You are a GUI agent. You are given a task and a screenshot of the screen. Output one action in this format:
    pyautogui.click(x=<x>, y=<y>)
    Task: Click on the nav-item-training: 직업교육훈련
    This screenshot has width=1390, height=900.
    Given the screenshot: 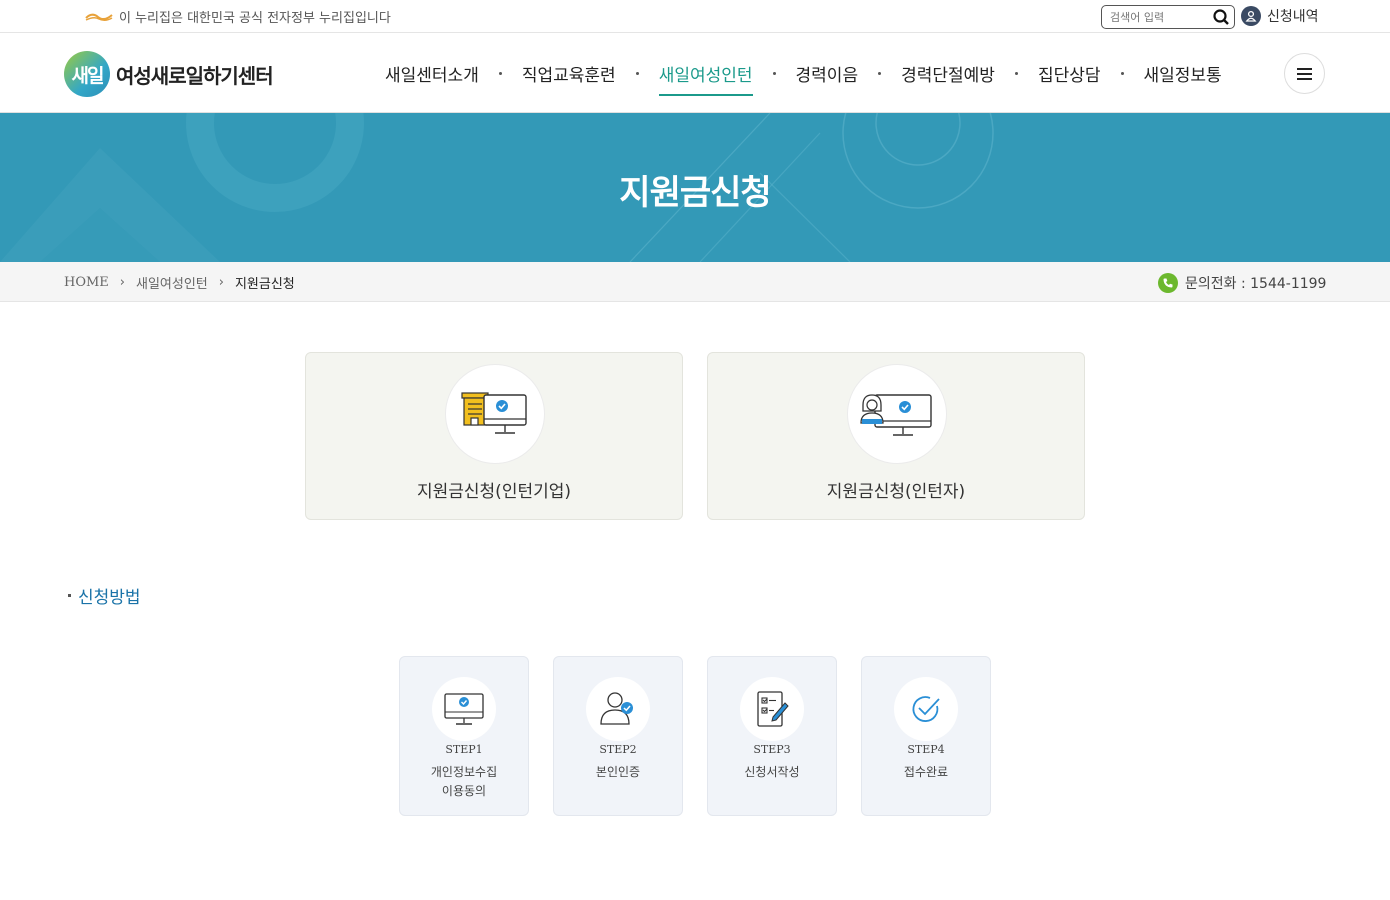 What is the action you would take?
    pyautogui.click(x=569, y=78)
    